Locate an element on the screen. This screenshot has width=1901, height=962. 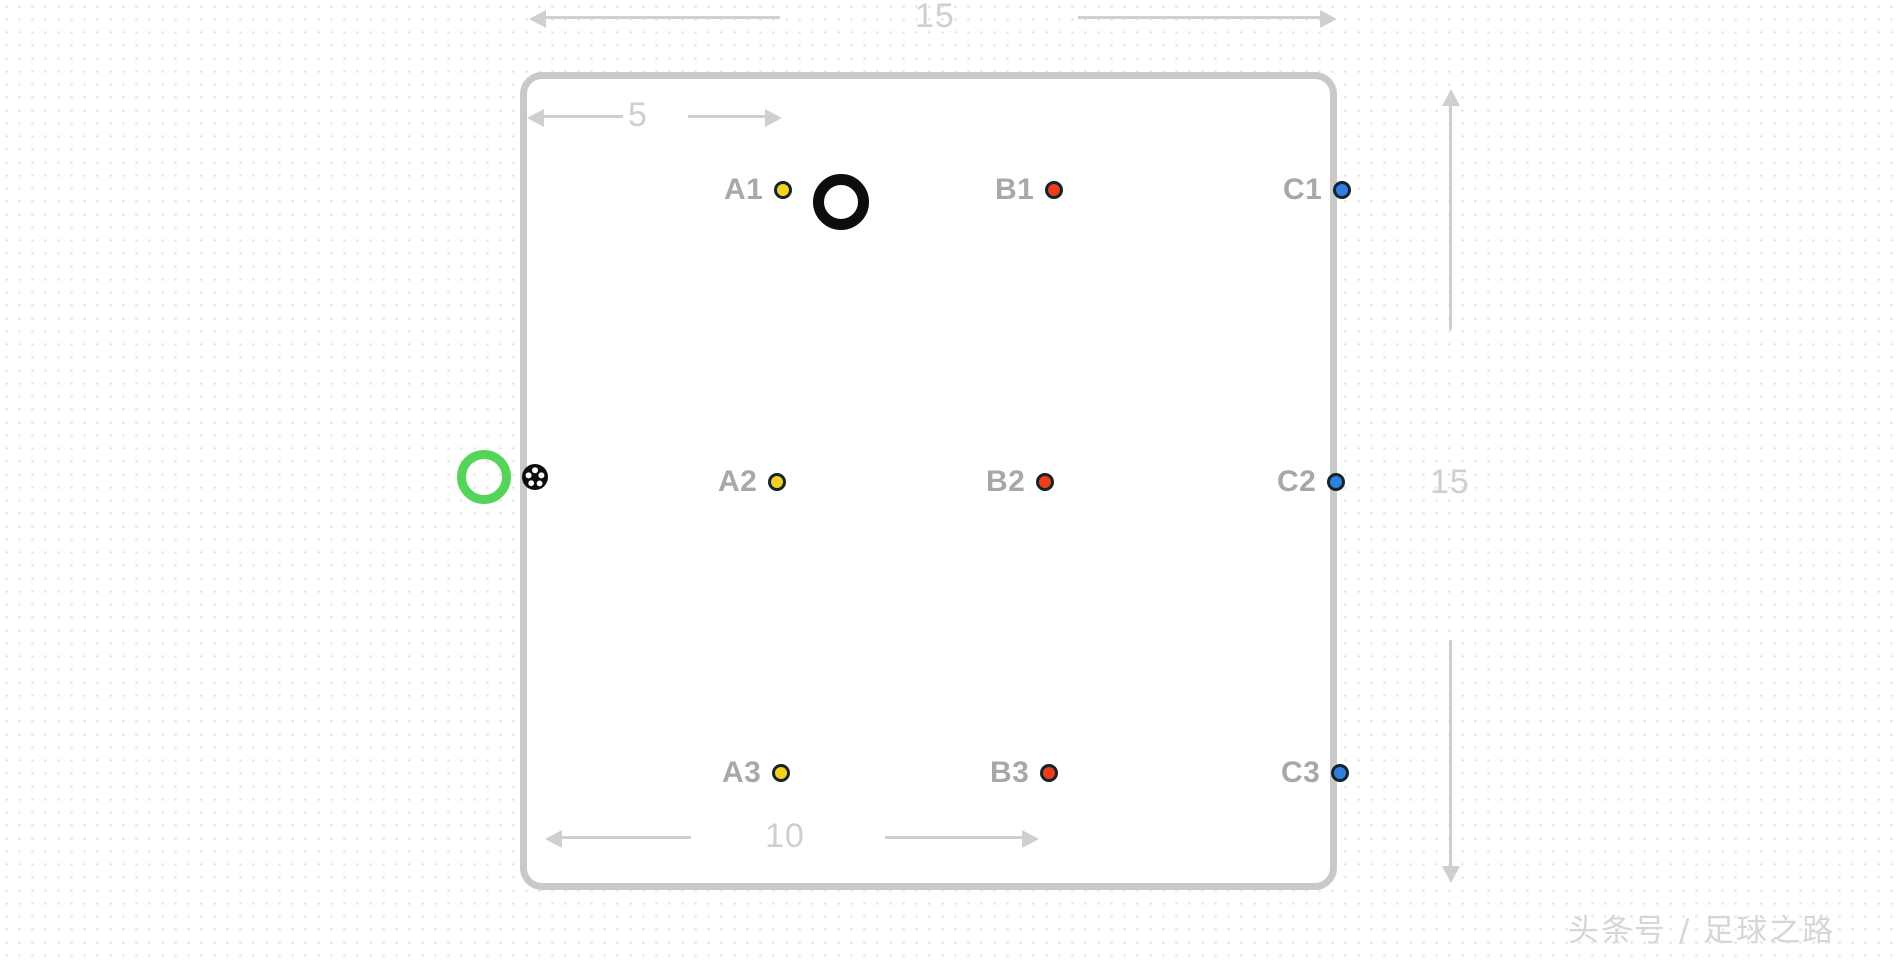
dim-top-outer-arrow-right is located at coordinates (1328, 19).